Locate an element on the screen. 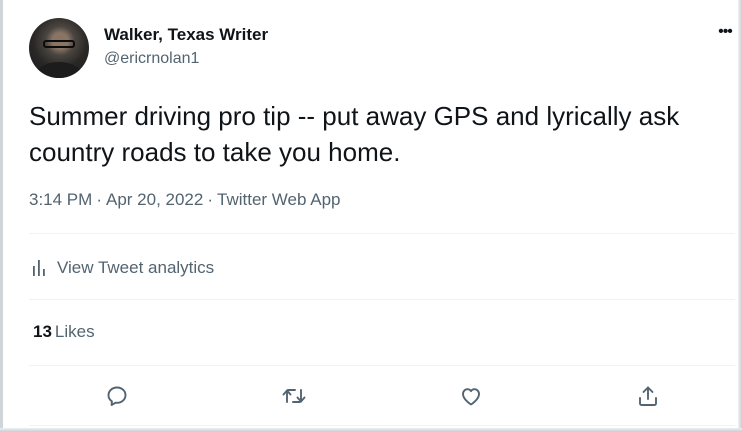 This screenshot has width=742, height=432. likes-label: Likes is located at coordinates (74, 331).